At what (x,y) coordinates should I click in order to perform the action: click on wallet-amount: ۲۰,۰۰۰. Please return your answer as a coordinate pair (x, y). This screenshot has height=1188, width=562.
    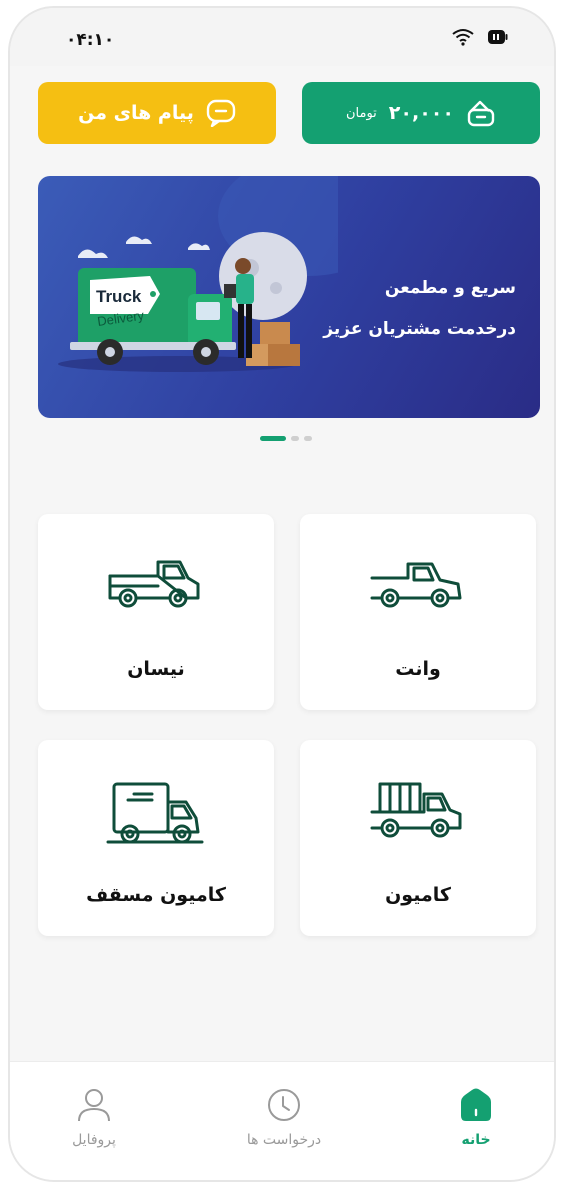
    Looking at the image, I should click on (421, 113).